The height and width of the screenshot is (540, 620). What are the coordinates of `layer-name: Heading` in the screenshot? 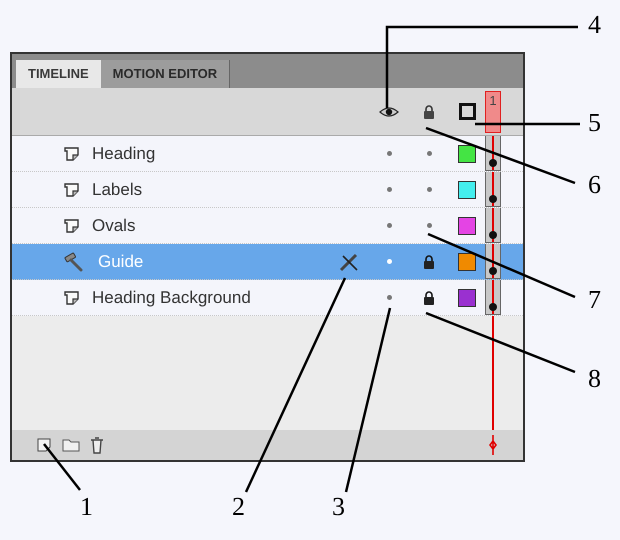 It's located at (124, 153).